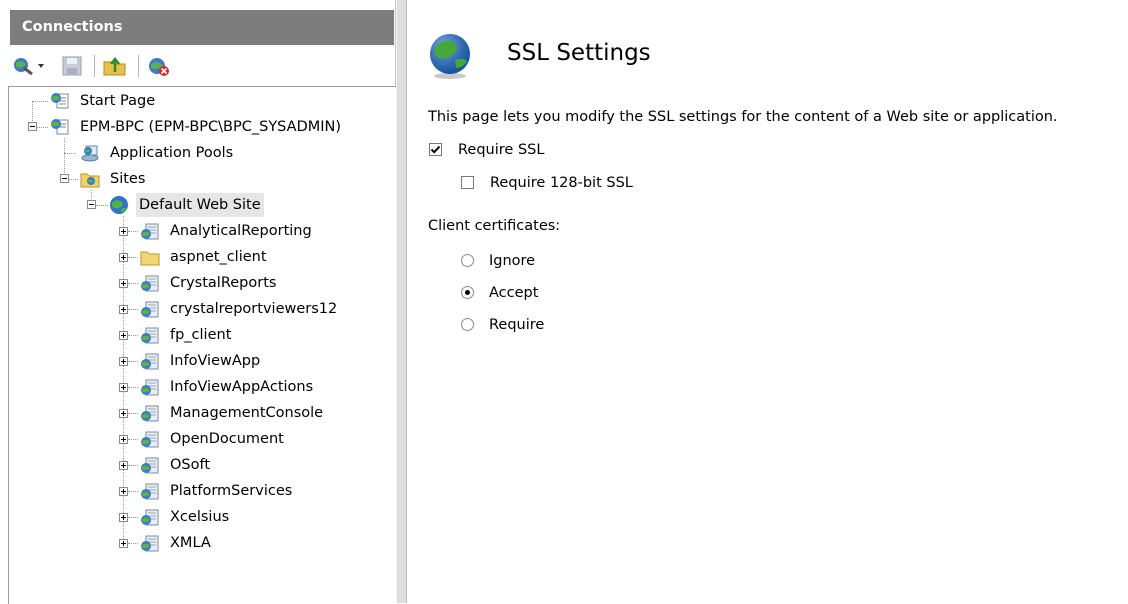 The width and height of the screenshot is (1128, 604). Describe the element at coordinates (172, 153) in the screenshot. I see `tree-item-label: Application Pools` at that location.